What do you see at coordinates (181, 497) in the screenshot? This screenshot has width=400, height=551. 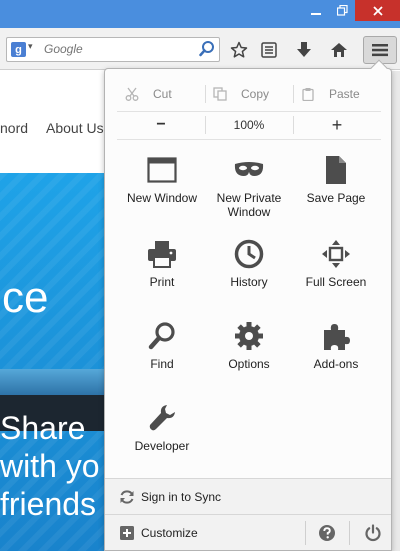 I see `sync-label: Sign in to Sync` at bounding box center [181, 497].